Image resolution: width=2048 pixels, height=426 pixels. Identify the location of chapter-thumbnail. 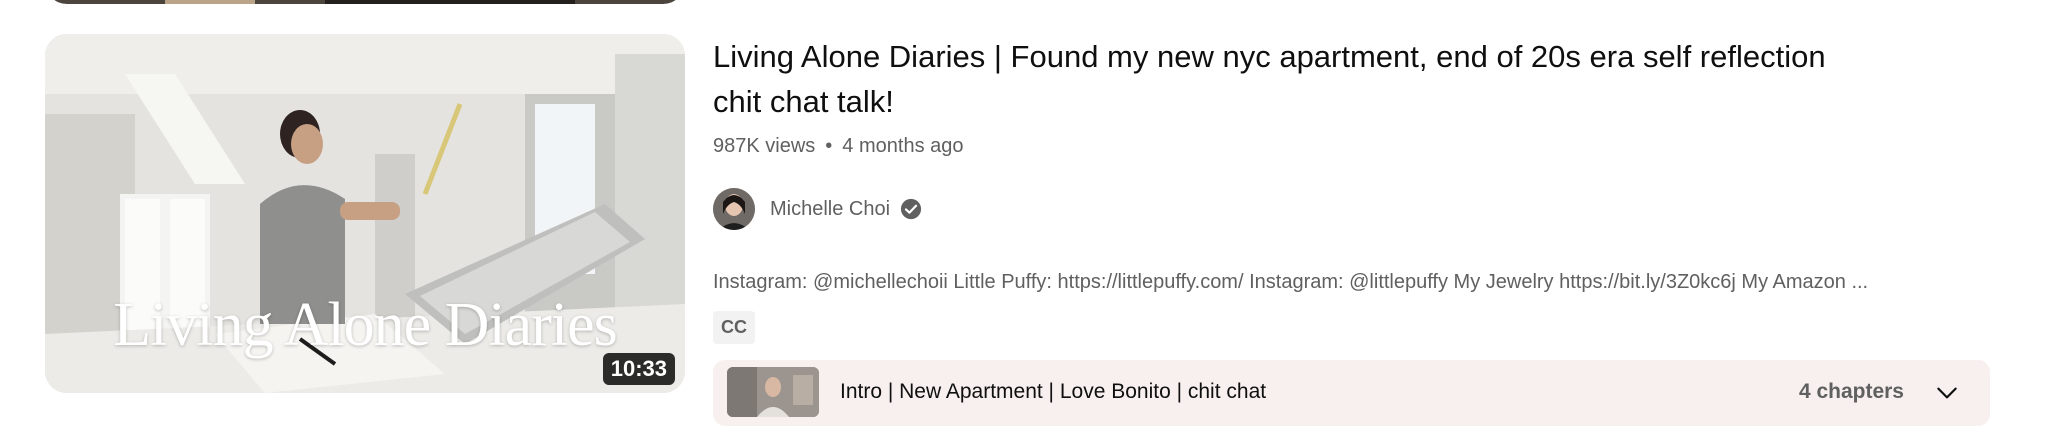
(773, 392).